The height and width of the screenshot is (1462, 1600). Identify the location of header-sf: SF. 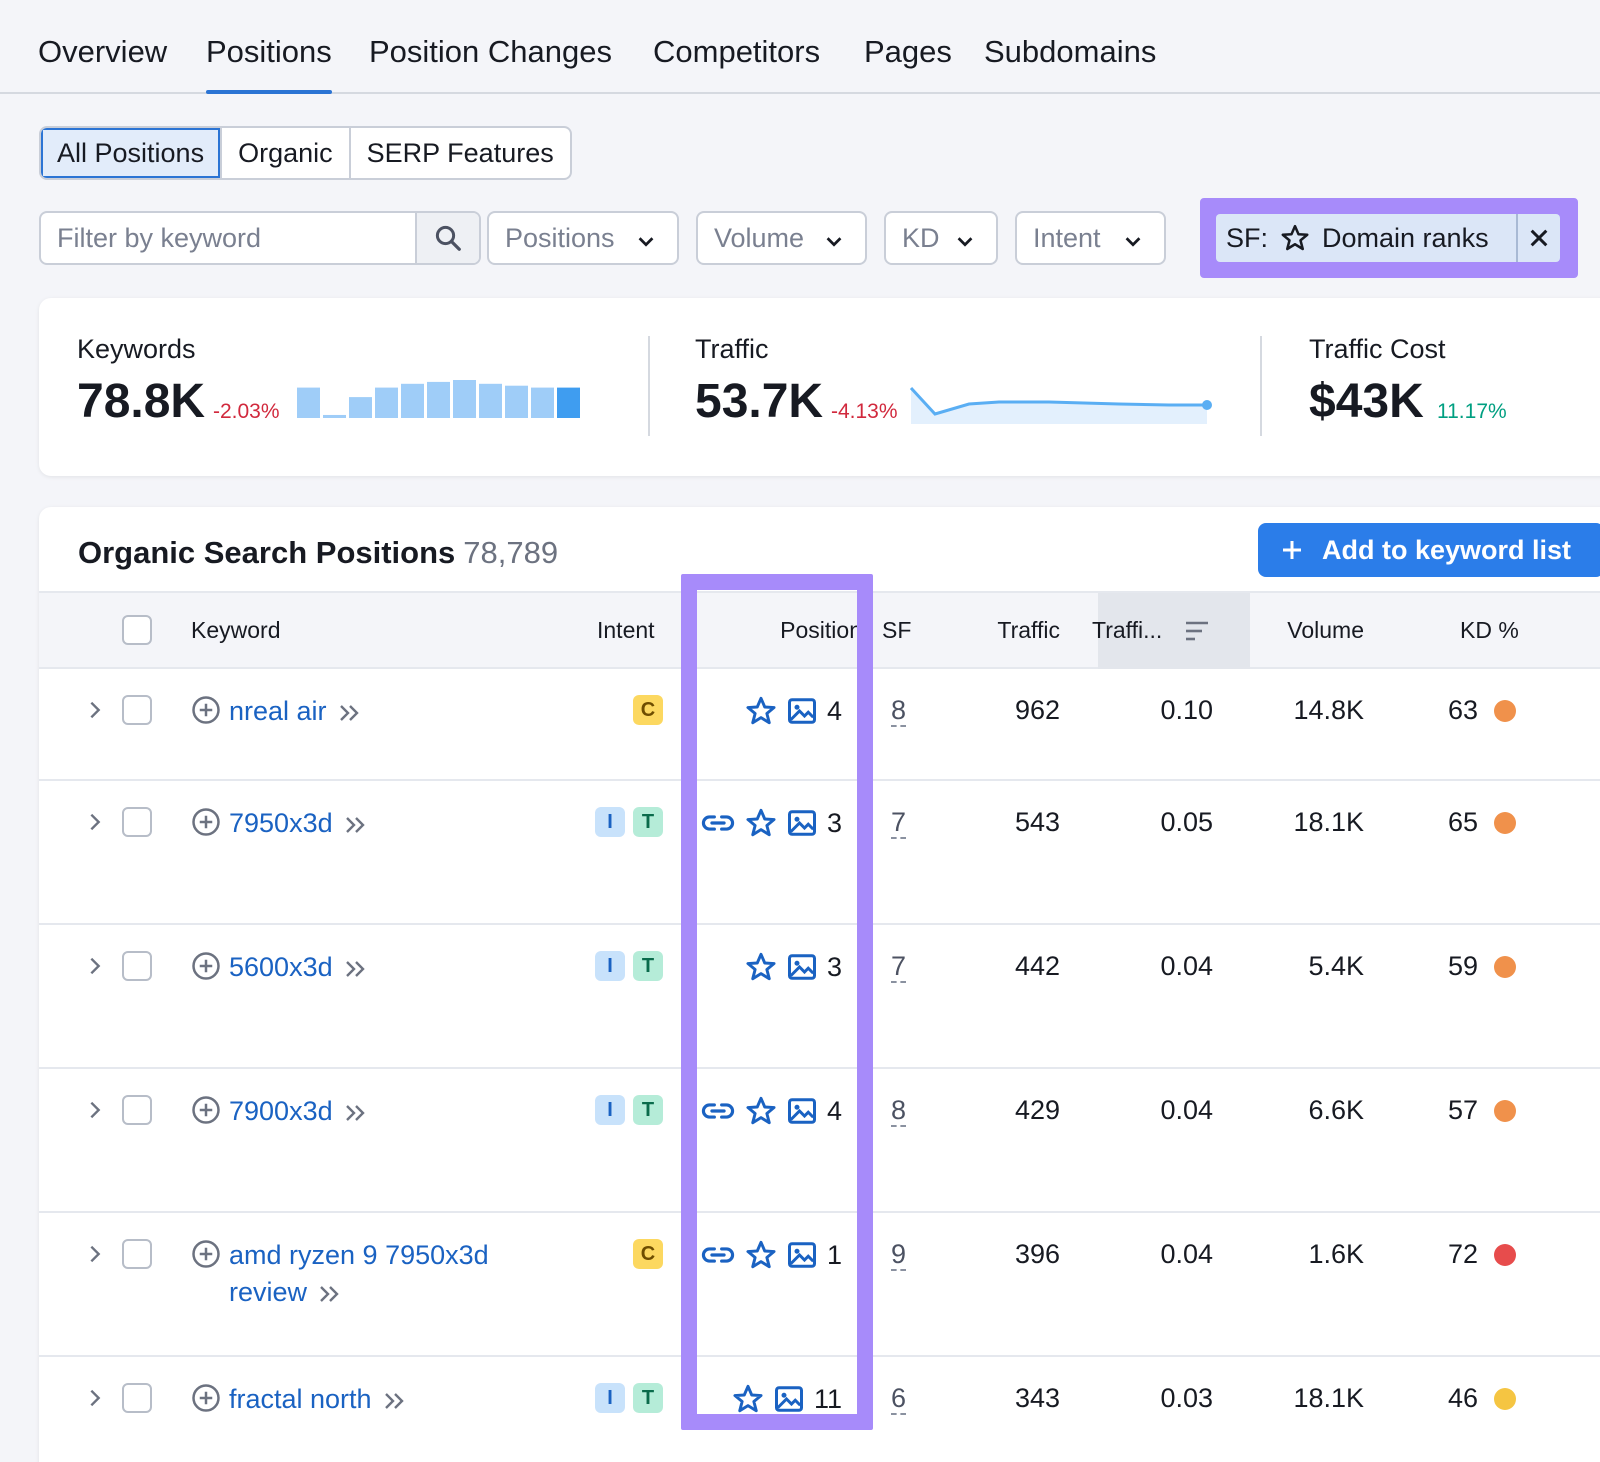
(896, 630).